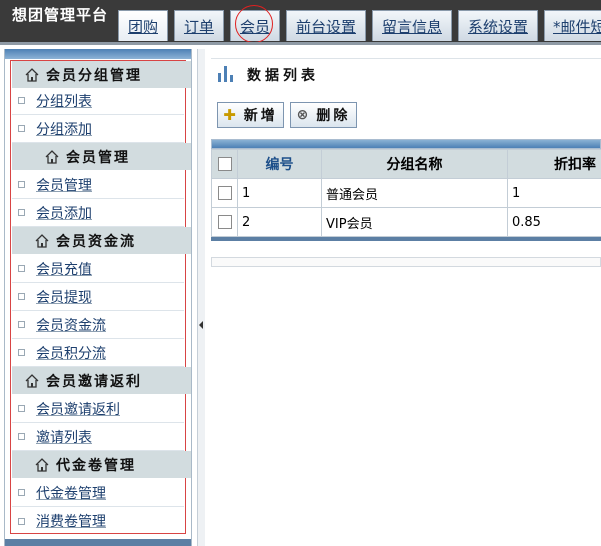 This screenshot has width=601, height=546. I want to click on cell-id: 2, so click(279, 222).